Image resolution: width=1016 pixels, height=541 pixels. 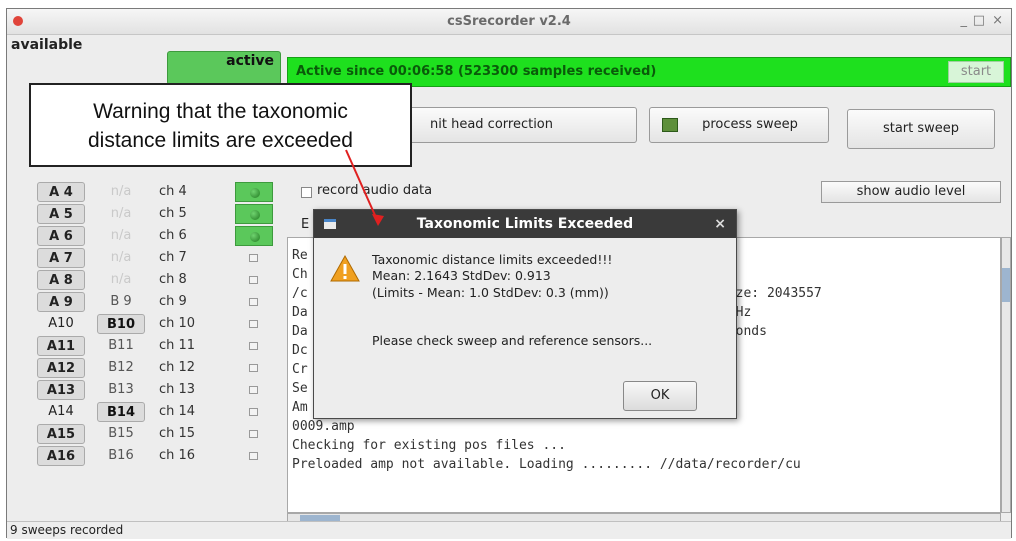 I want to click on channel-label: ch 8, so click(x=173, y=279).